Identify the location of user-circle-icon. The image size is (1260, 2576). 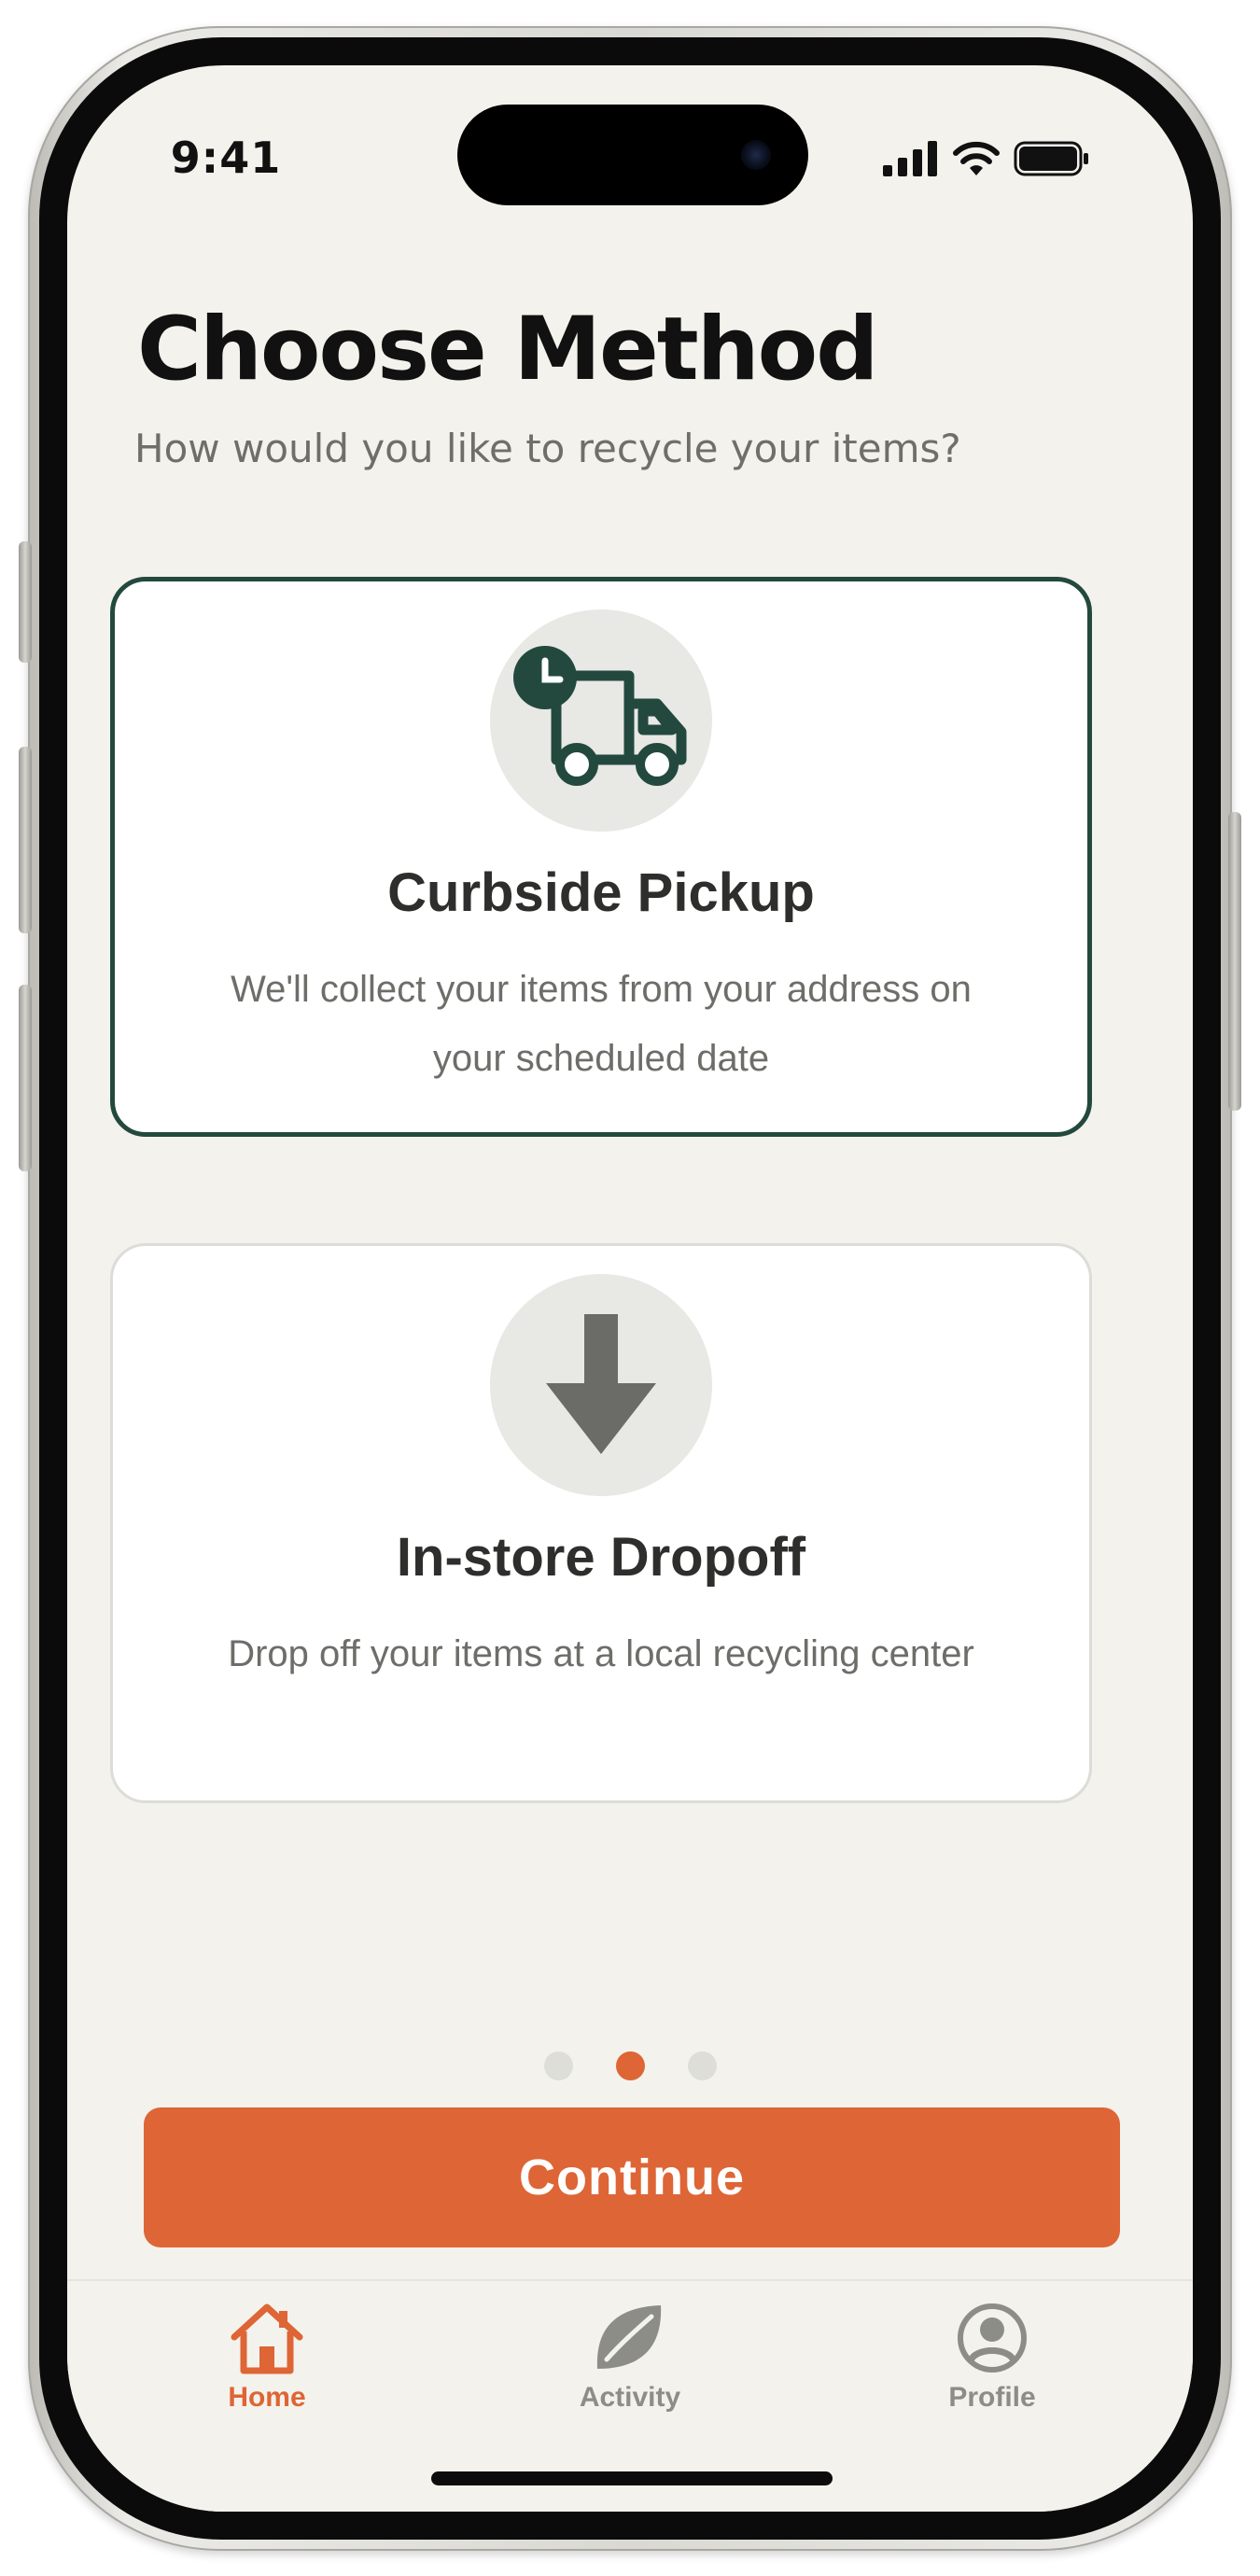
(992, 2338).